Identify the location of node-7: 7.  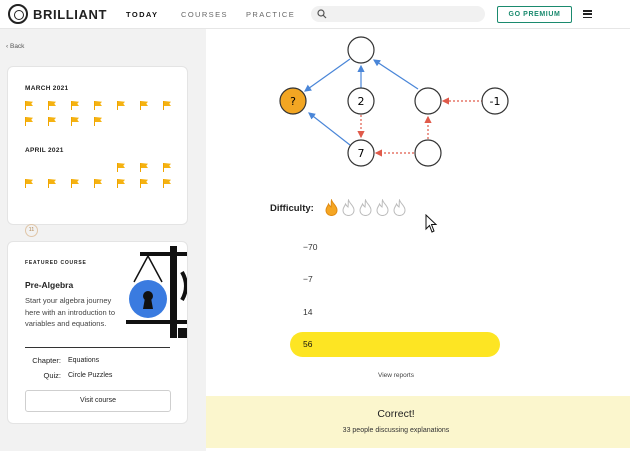
(361, 153).